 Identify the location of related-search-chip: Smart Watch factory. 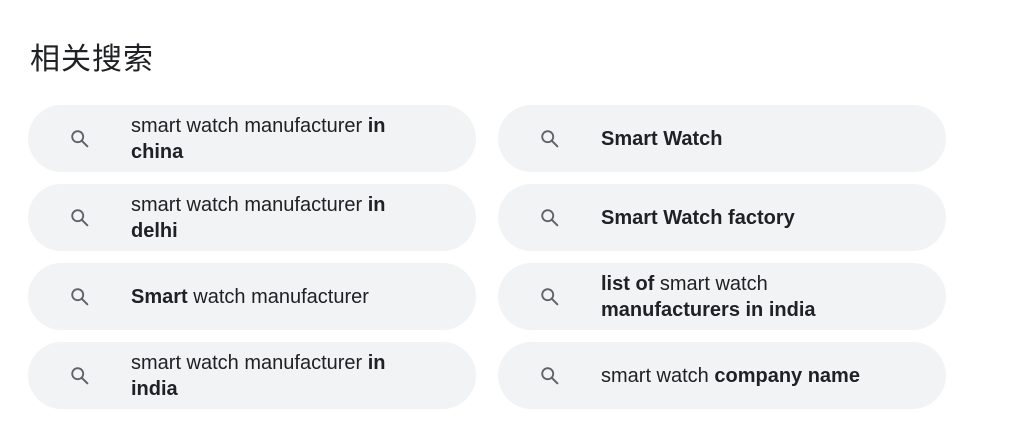
(722, 217).